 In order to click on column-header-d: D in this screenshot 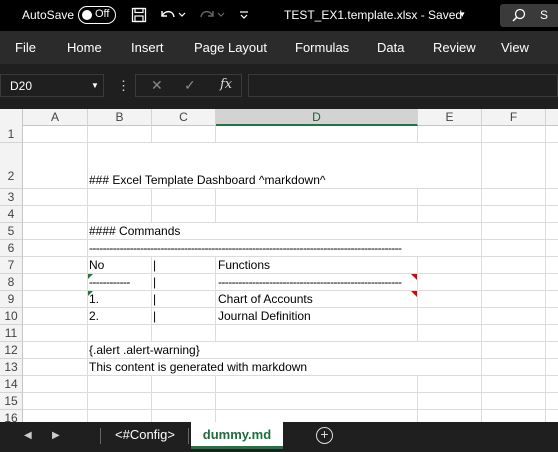, I will do `click(317, 117)`.